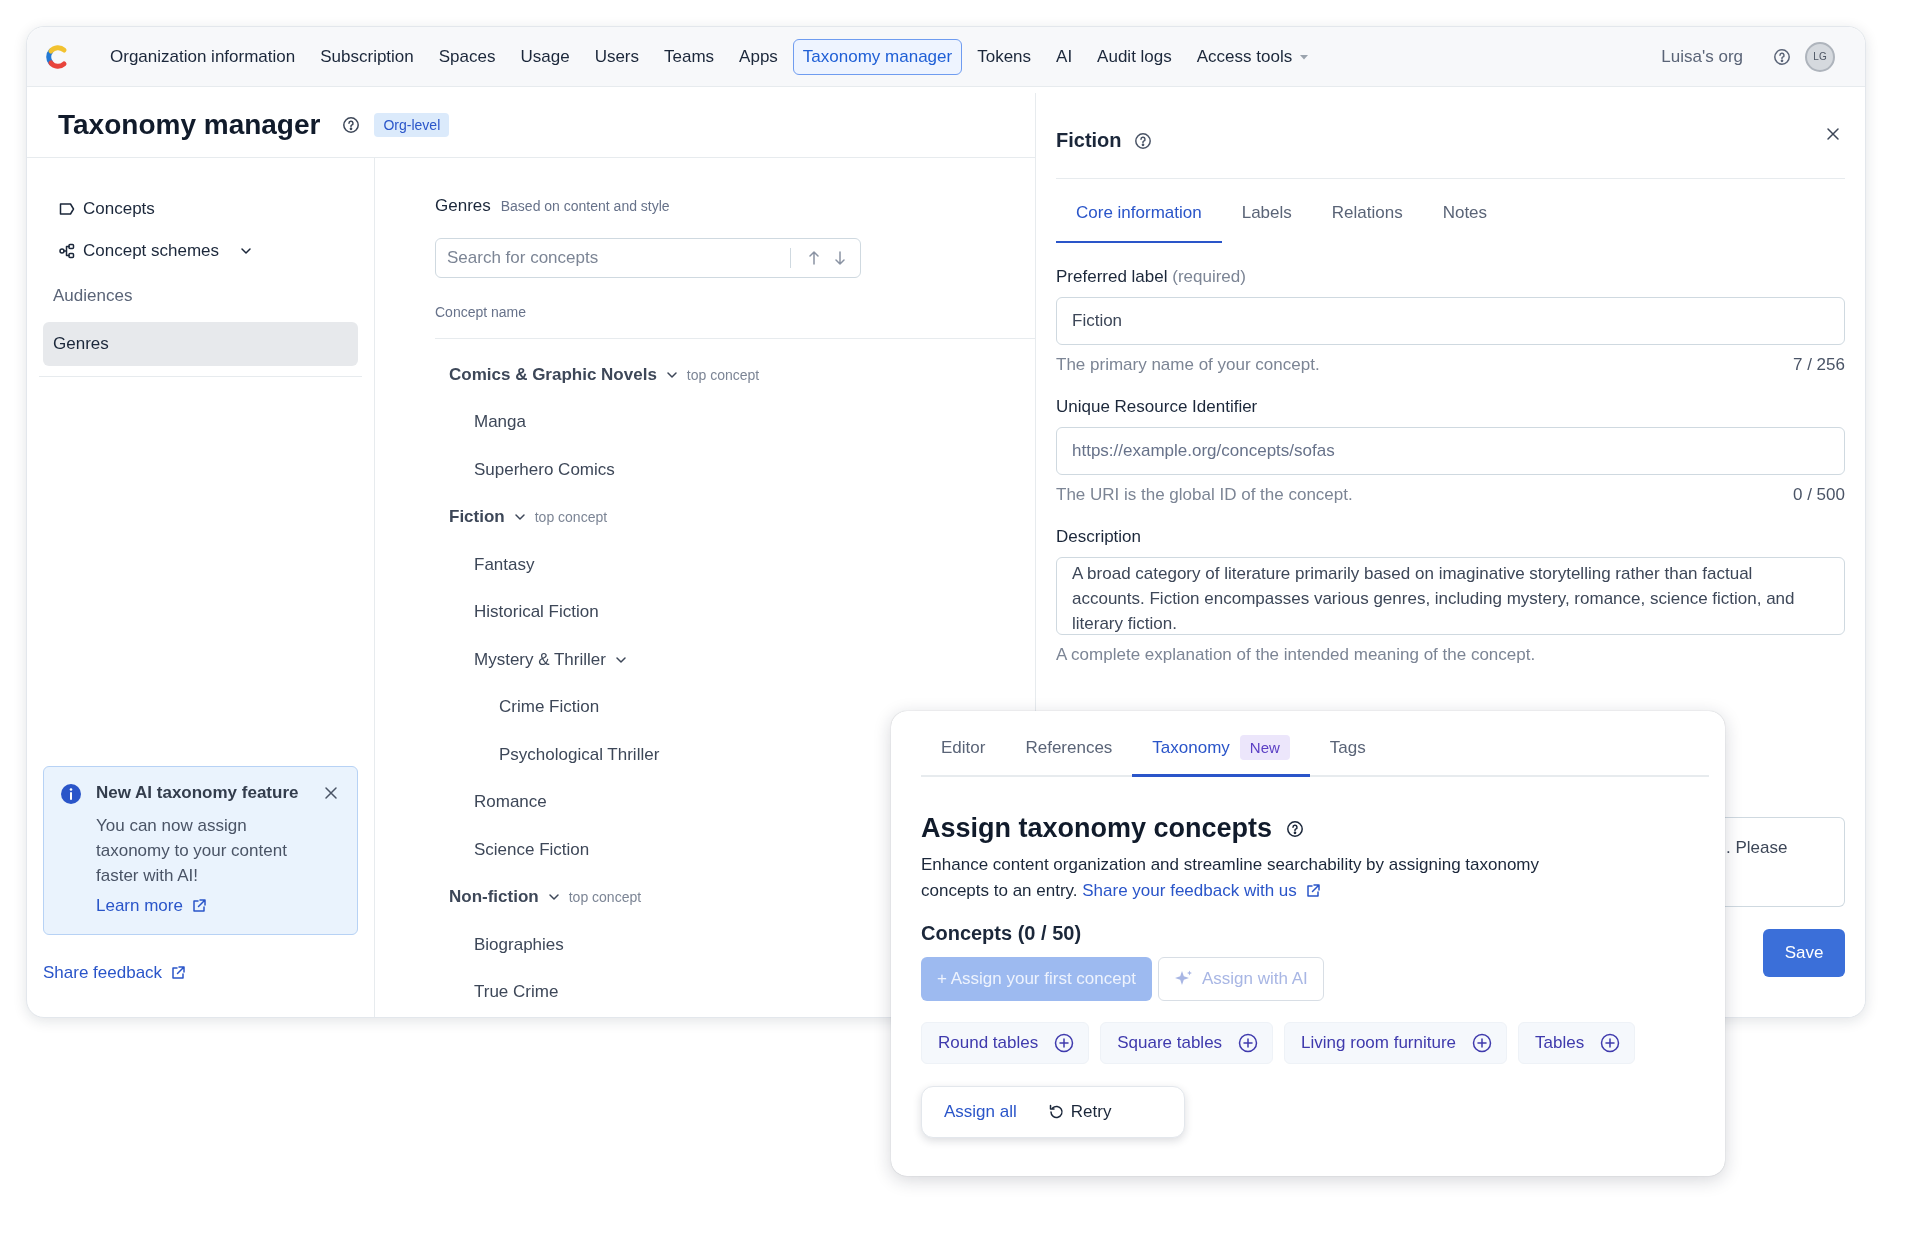 The height and width of the screenshot is (1234, 1920). Describe the element at coordinates (200, 344) in the screenshot. I see `scheme-item: Genres` at that location.